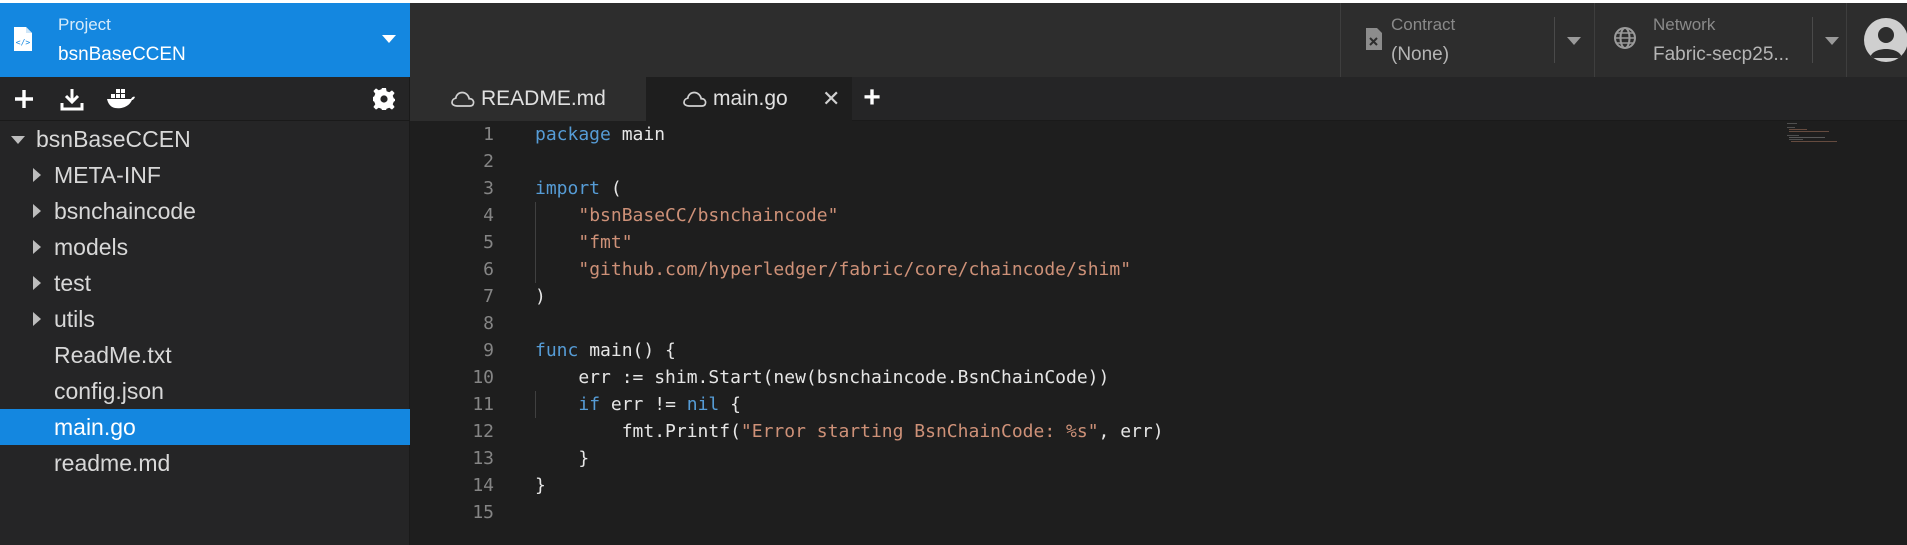  Describe the element at coordinates (543, 98) in the screenshot. I see `tab-label: README.md` at that location.